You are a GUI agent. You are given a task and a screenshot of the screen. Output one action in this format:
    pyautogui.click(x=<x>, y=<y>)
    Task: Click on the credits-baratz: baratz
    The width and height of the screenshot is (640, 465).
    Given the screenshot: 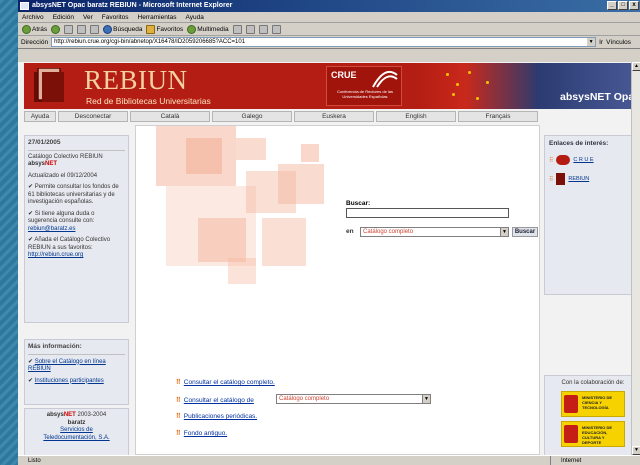 What is the action you would take?
    pyautogui.click(x=76, y=422)
    